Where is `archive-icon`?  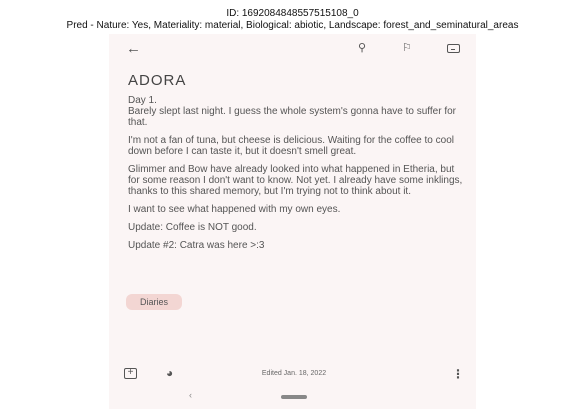
archive-icon is located at coordinates (453, 48).